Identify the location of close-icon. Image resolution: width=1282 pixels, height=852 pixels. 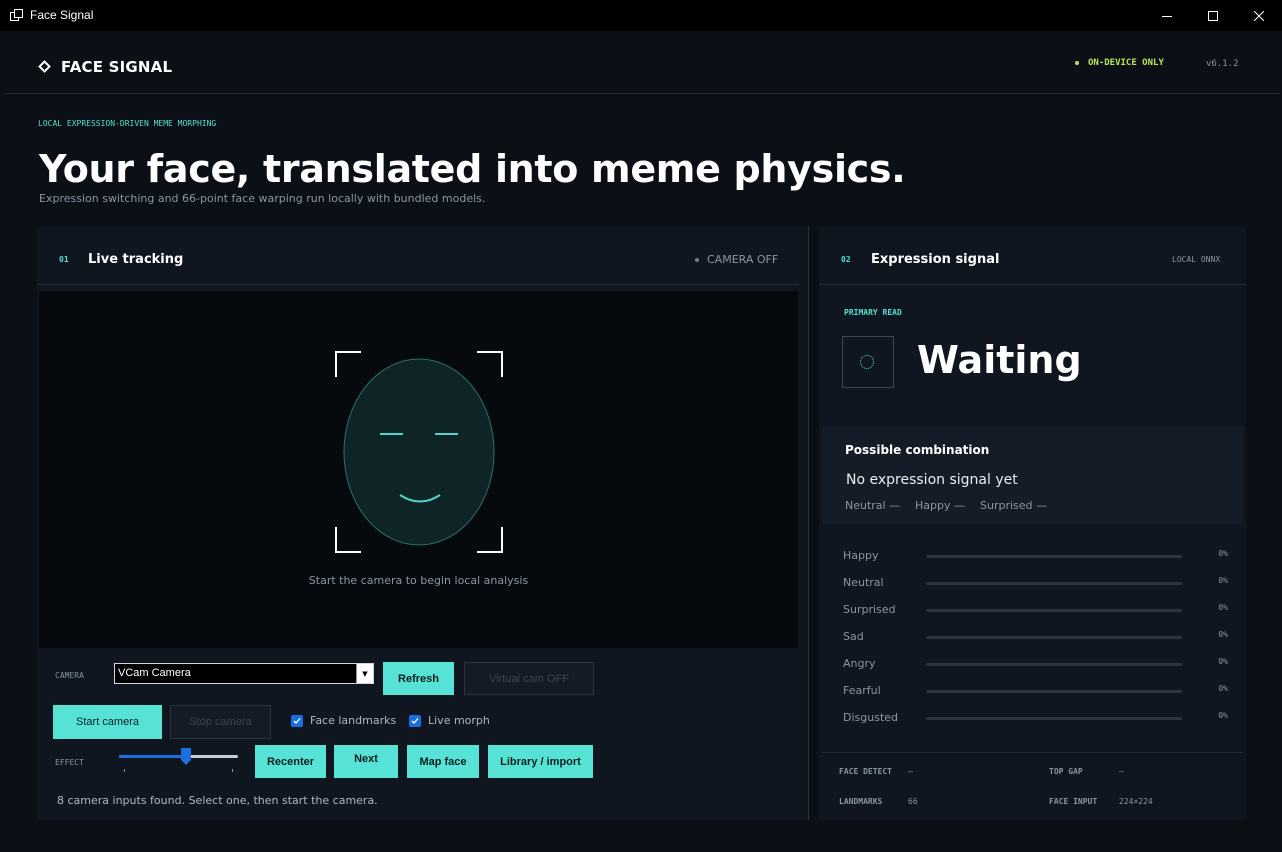
(1259, 15).